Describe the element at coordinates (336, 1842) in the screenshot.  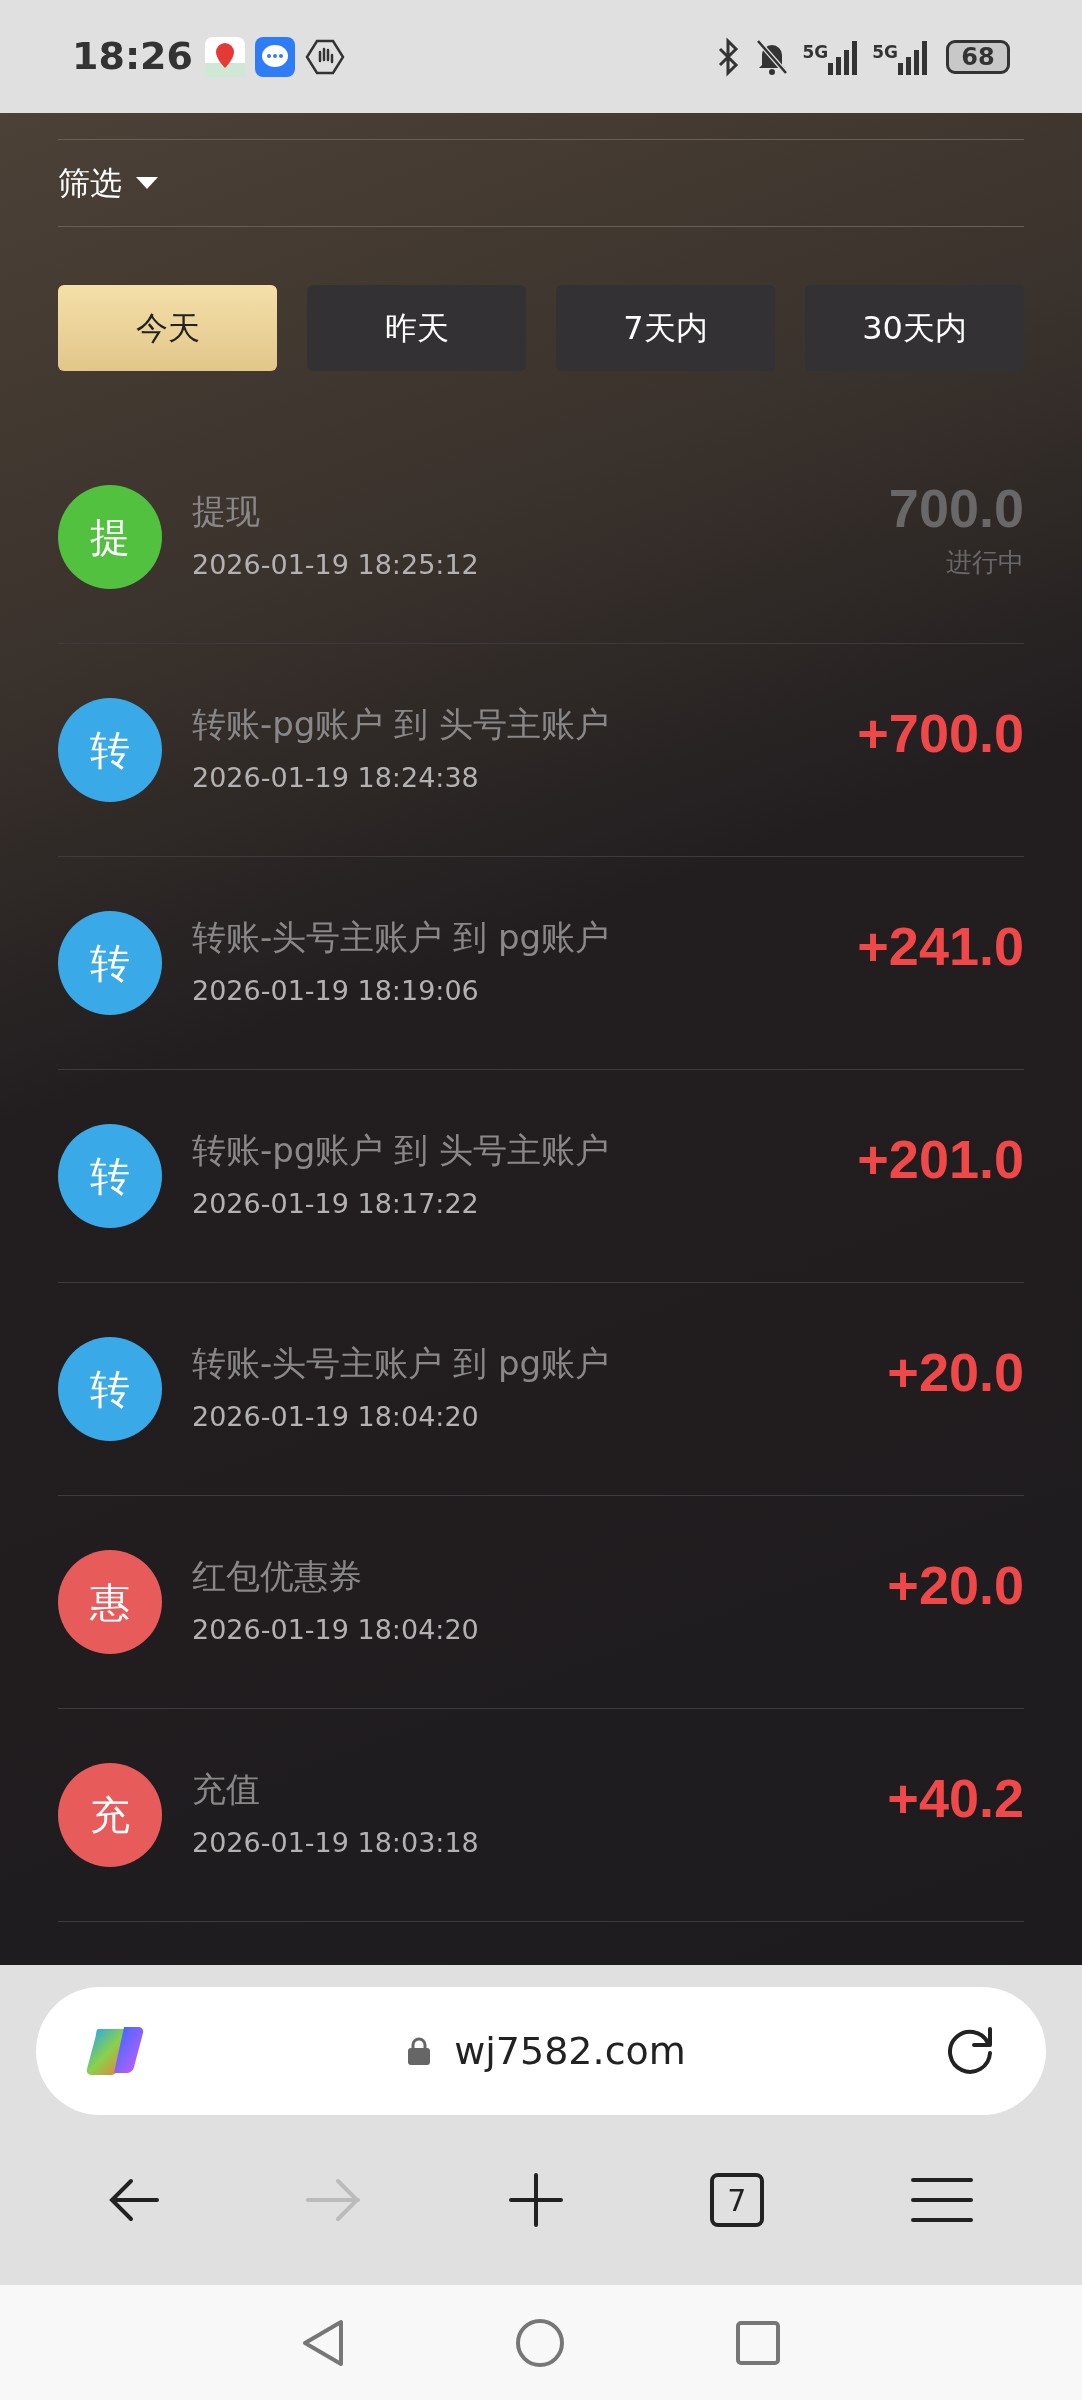
I see `transaction-time: 2026-01-19 18:03:18` at that location.